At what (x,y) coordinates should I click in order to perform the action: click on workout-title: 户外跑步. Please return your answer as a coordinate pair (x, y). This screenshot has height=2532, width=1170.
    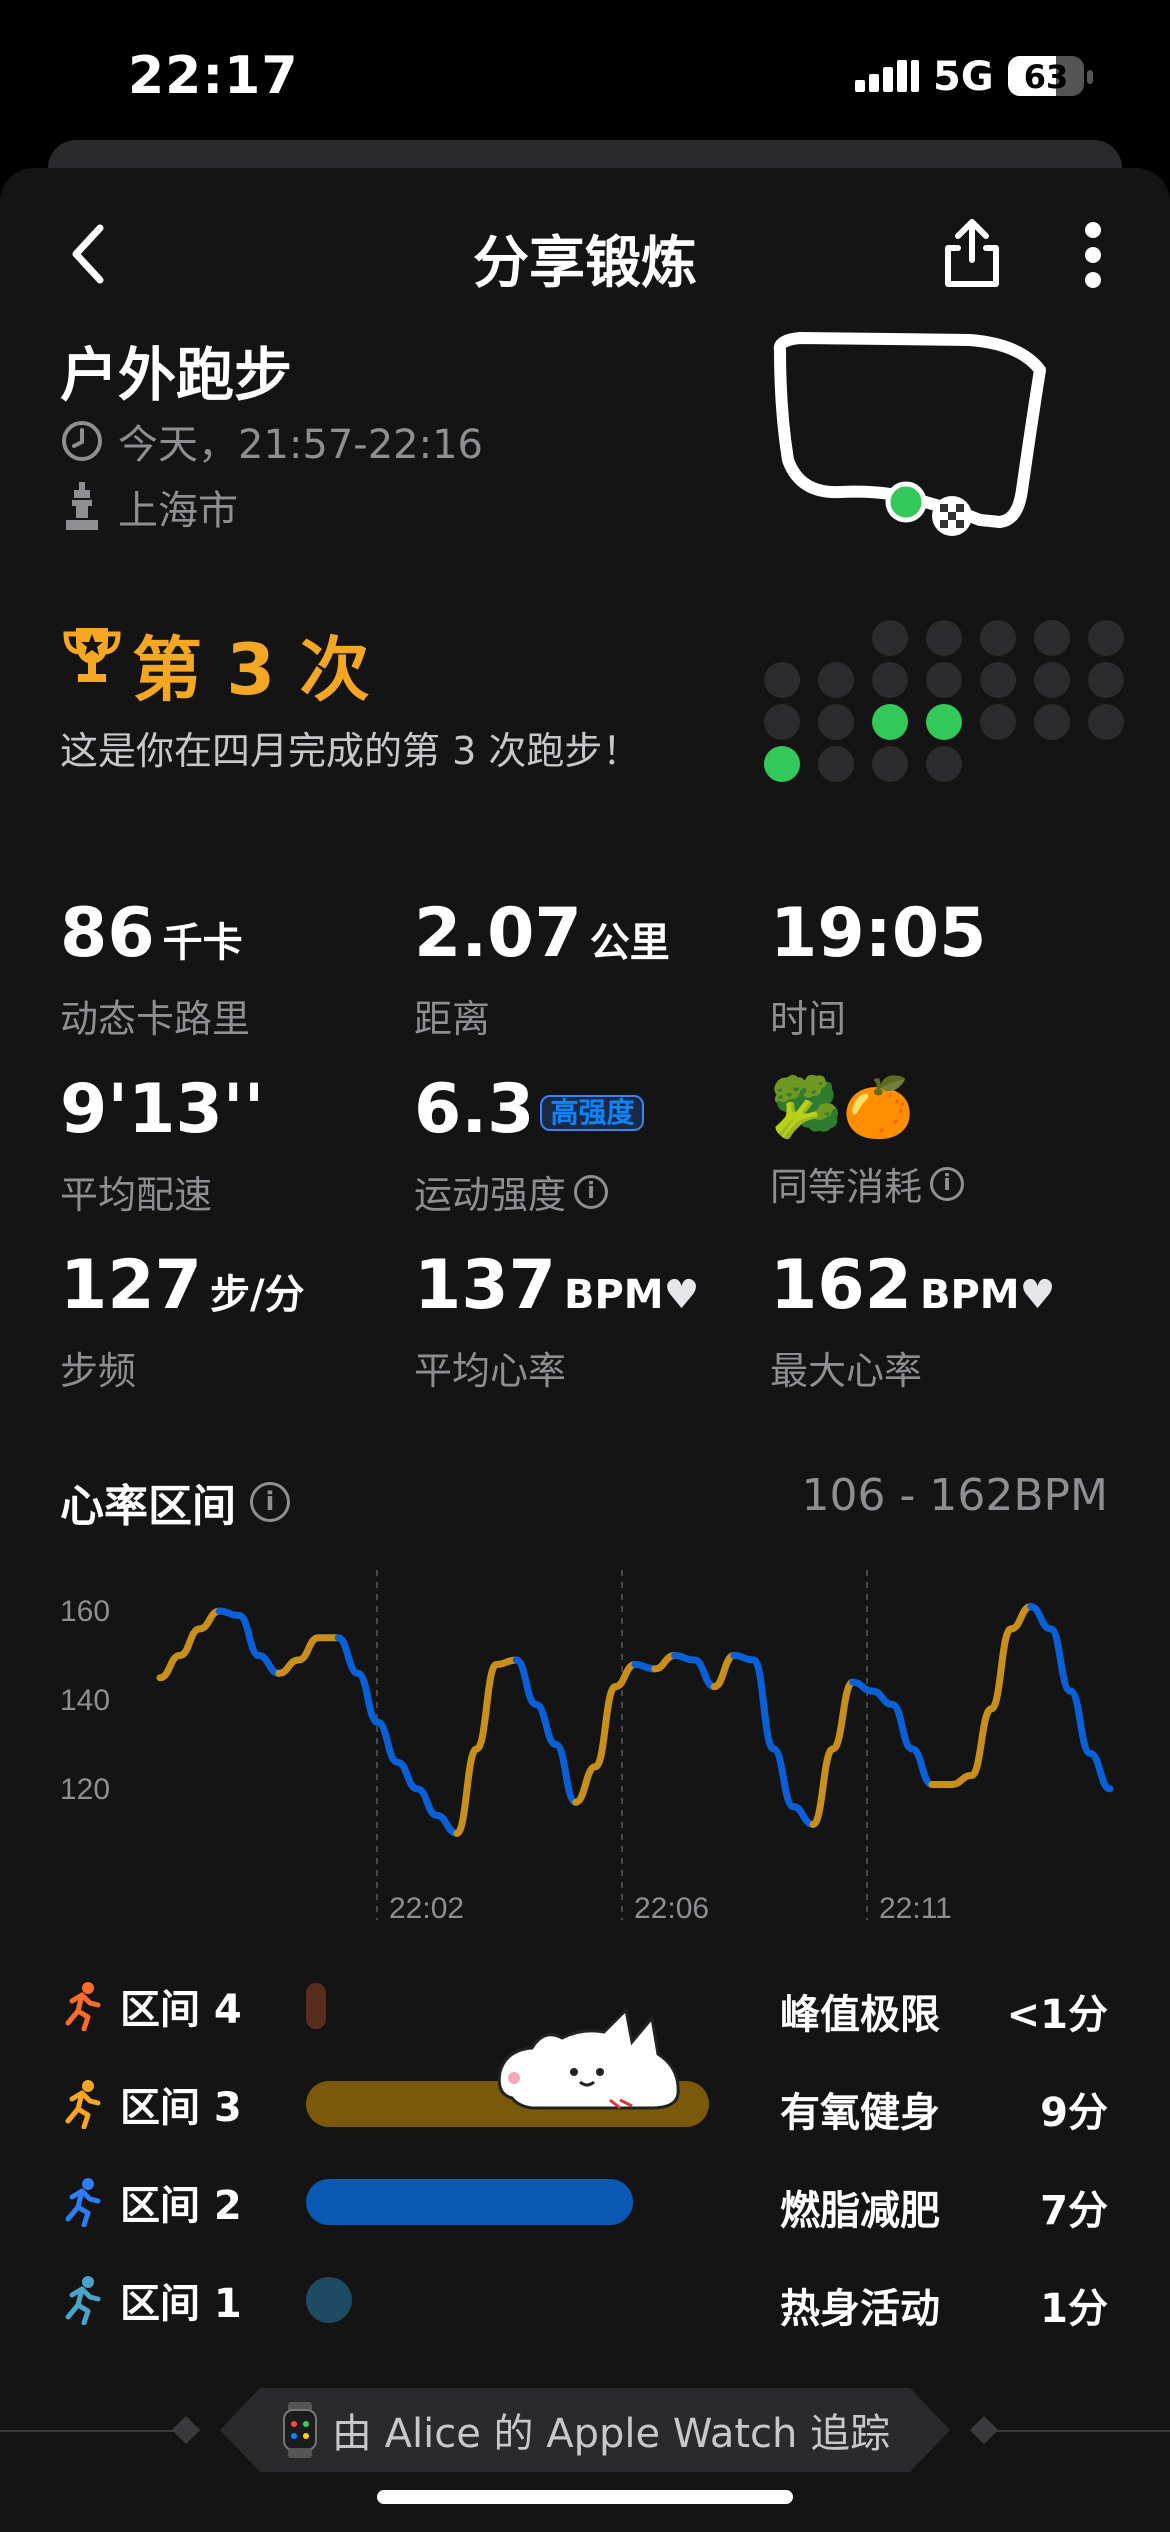
    Looking at the image, I should click on (176, 375).